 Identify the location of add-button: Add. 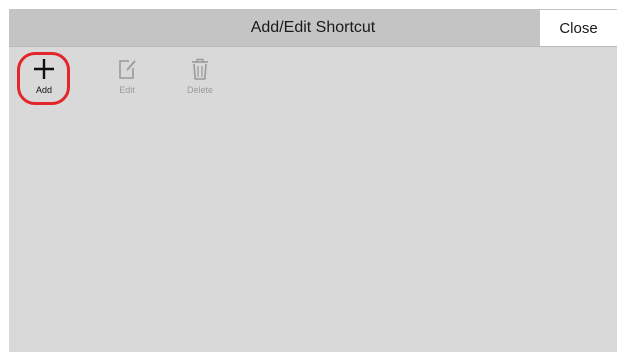
(44, 79).